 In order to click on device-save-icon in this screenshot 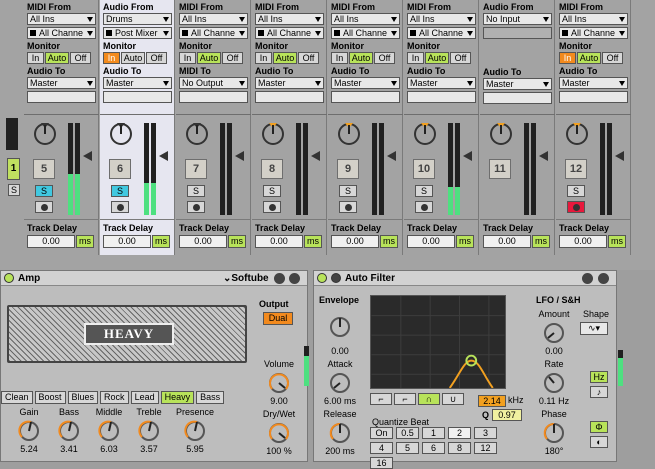, I will do `click(603, 278)`.